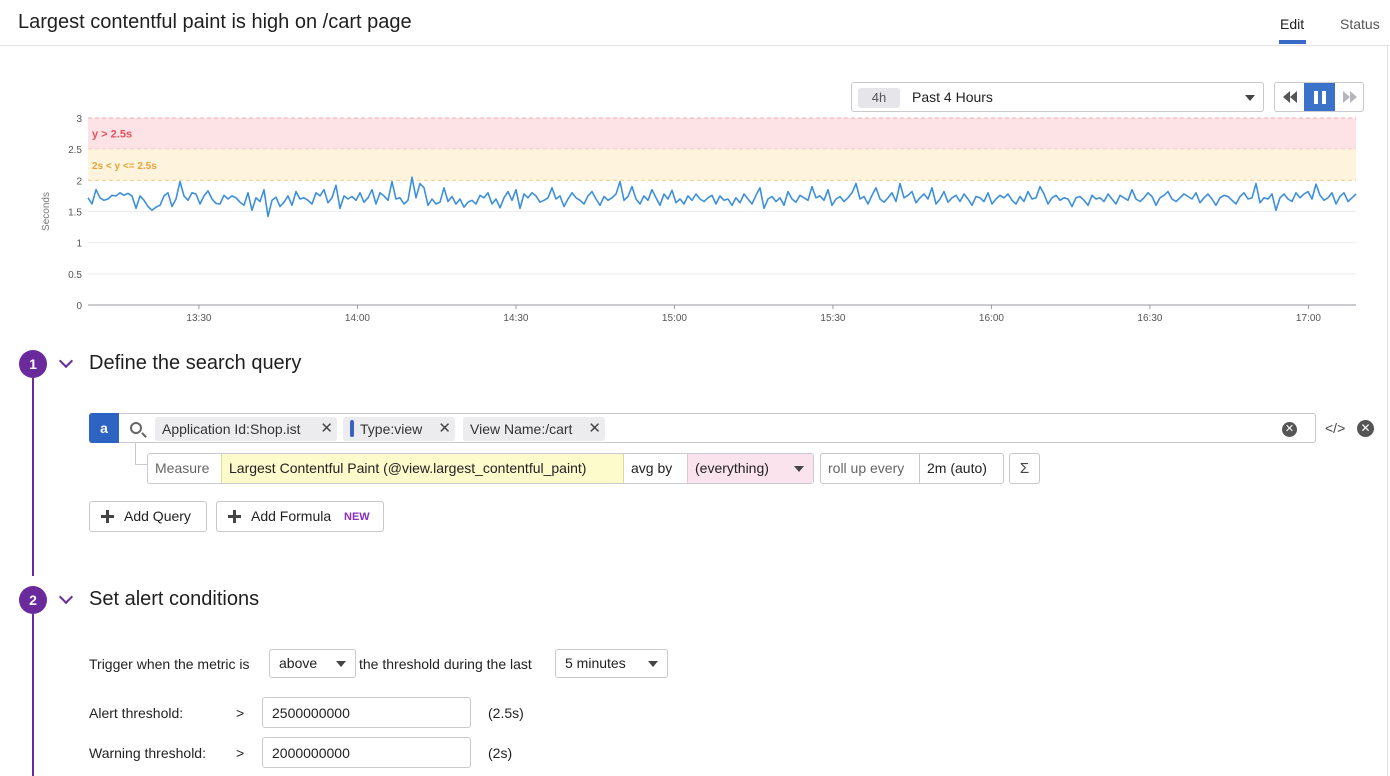  What do you see at coordinates (46, 211) in the screenshot?
I see `y-axis-label: Seconds` at bounding box center [46, 211].